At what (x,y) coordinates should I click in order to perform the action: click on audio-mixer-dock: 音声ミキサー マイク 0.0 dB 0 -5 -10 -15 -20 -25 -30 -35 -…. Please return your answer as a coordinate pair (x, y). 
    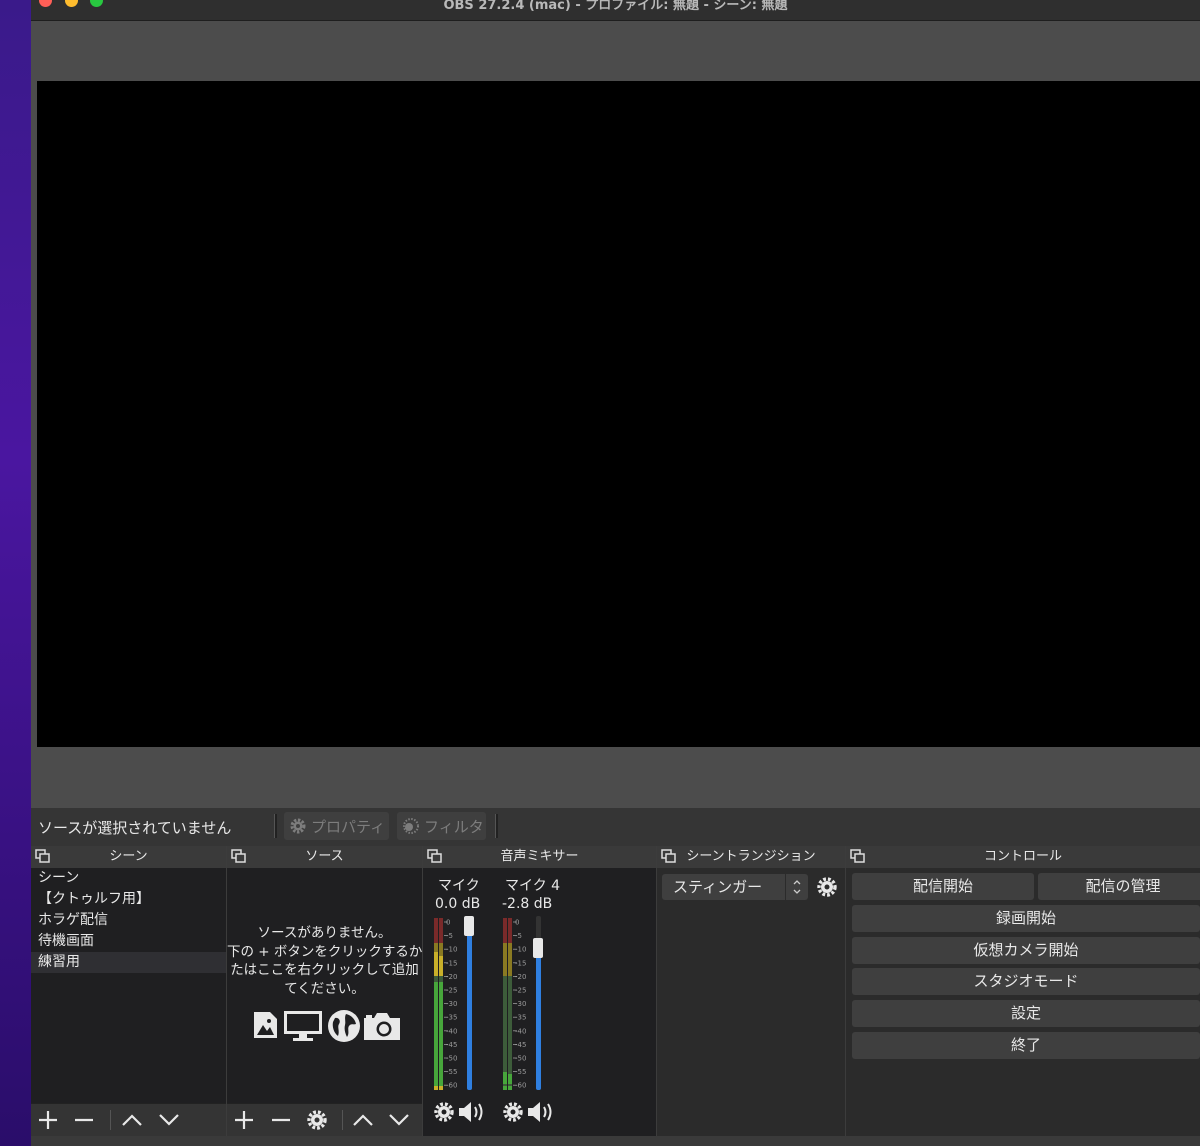
    Looking at the image, I should click on (539, 991).